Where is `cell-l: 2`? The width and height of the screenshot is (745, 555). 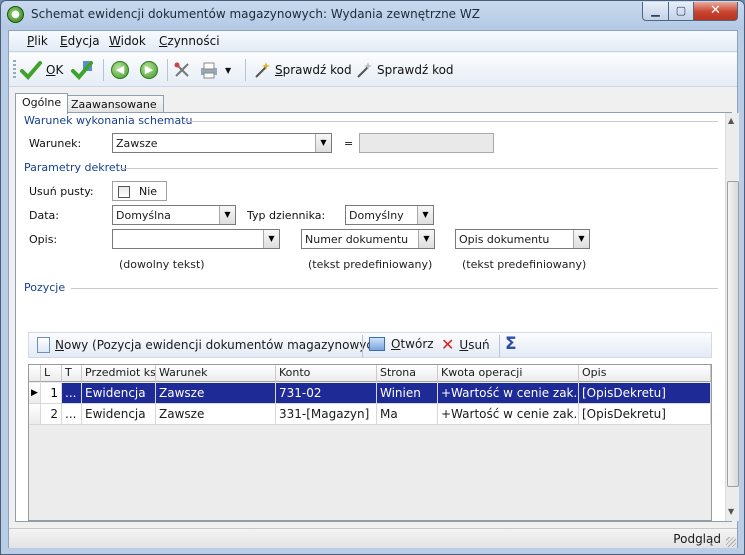 cell-l: 2 is located at coordinates (51, 414).